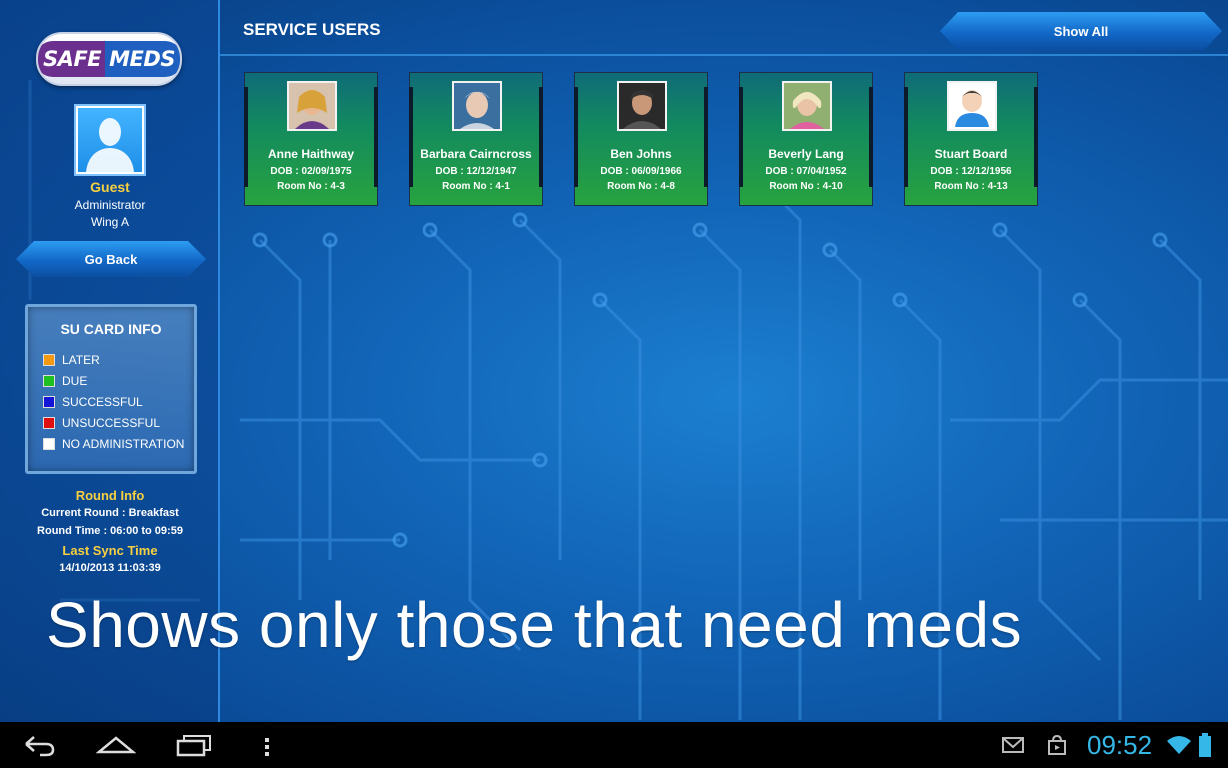 The image size is (1228, 768). Describe the element at coordinates (110, 568) in the screenshot. I see `last-sync-time: 14/10/2013 11:03:39` at that location.